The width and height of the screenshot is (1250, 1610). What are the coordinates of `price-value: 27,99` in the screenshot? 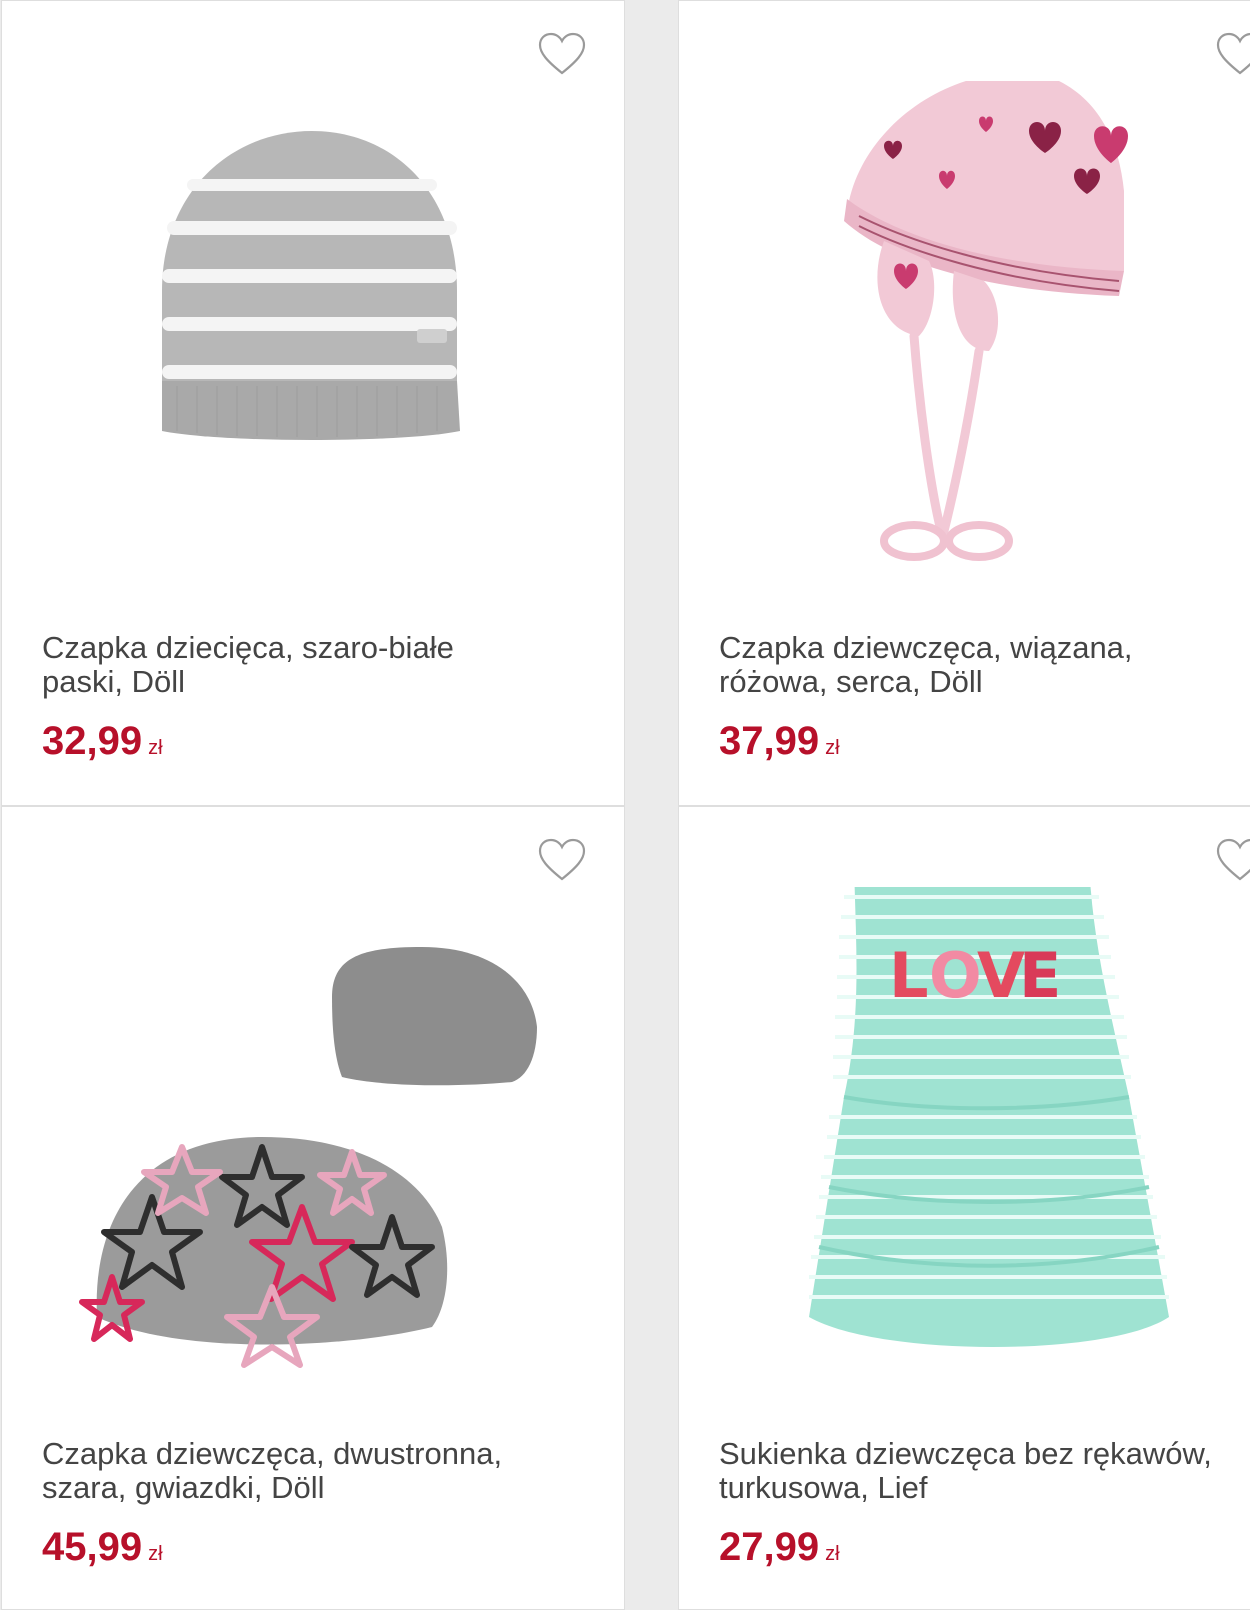 It's located at (769, 1547).